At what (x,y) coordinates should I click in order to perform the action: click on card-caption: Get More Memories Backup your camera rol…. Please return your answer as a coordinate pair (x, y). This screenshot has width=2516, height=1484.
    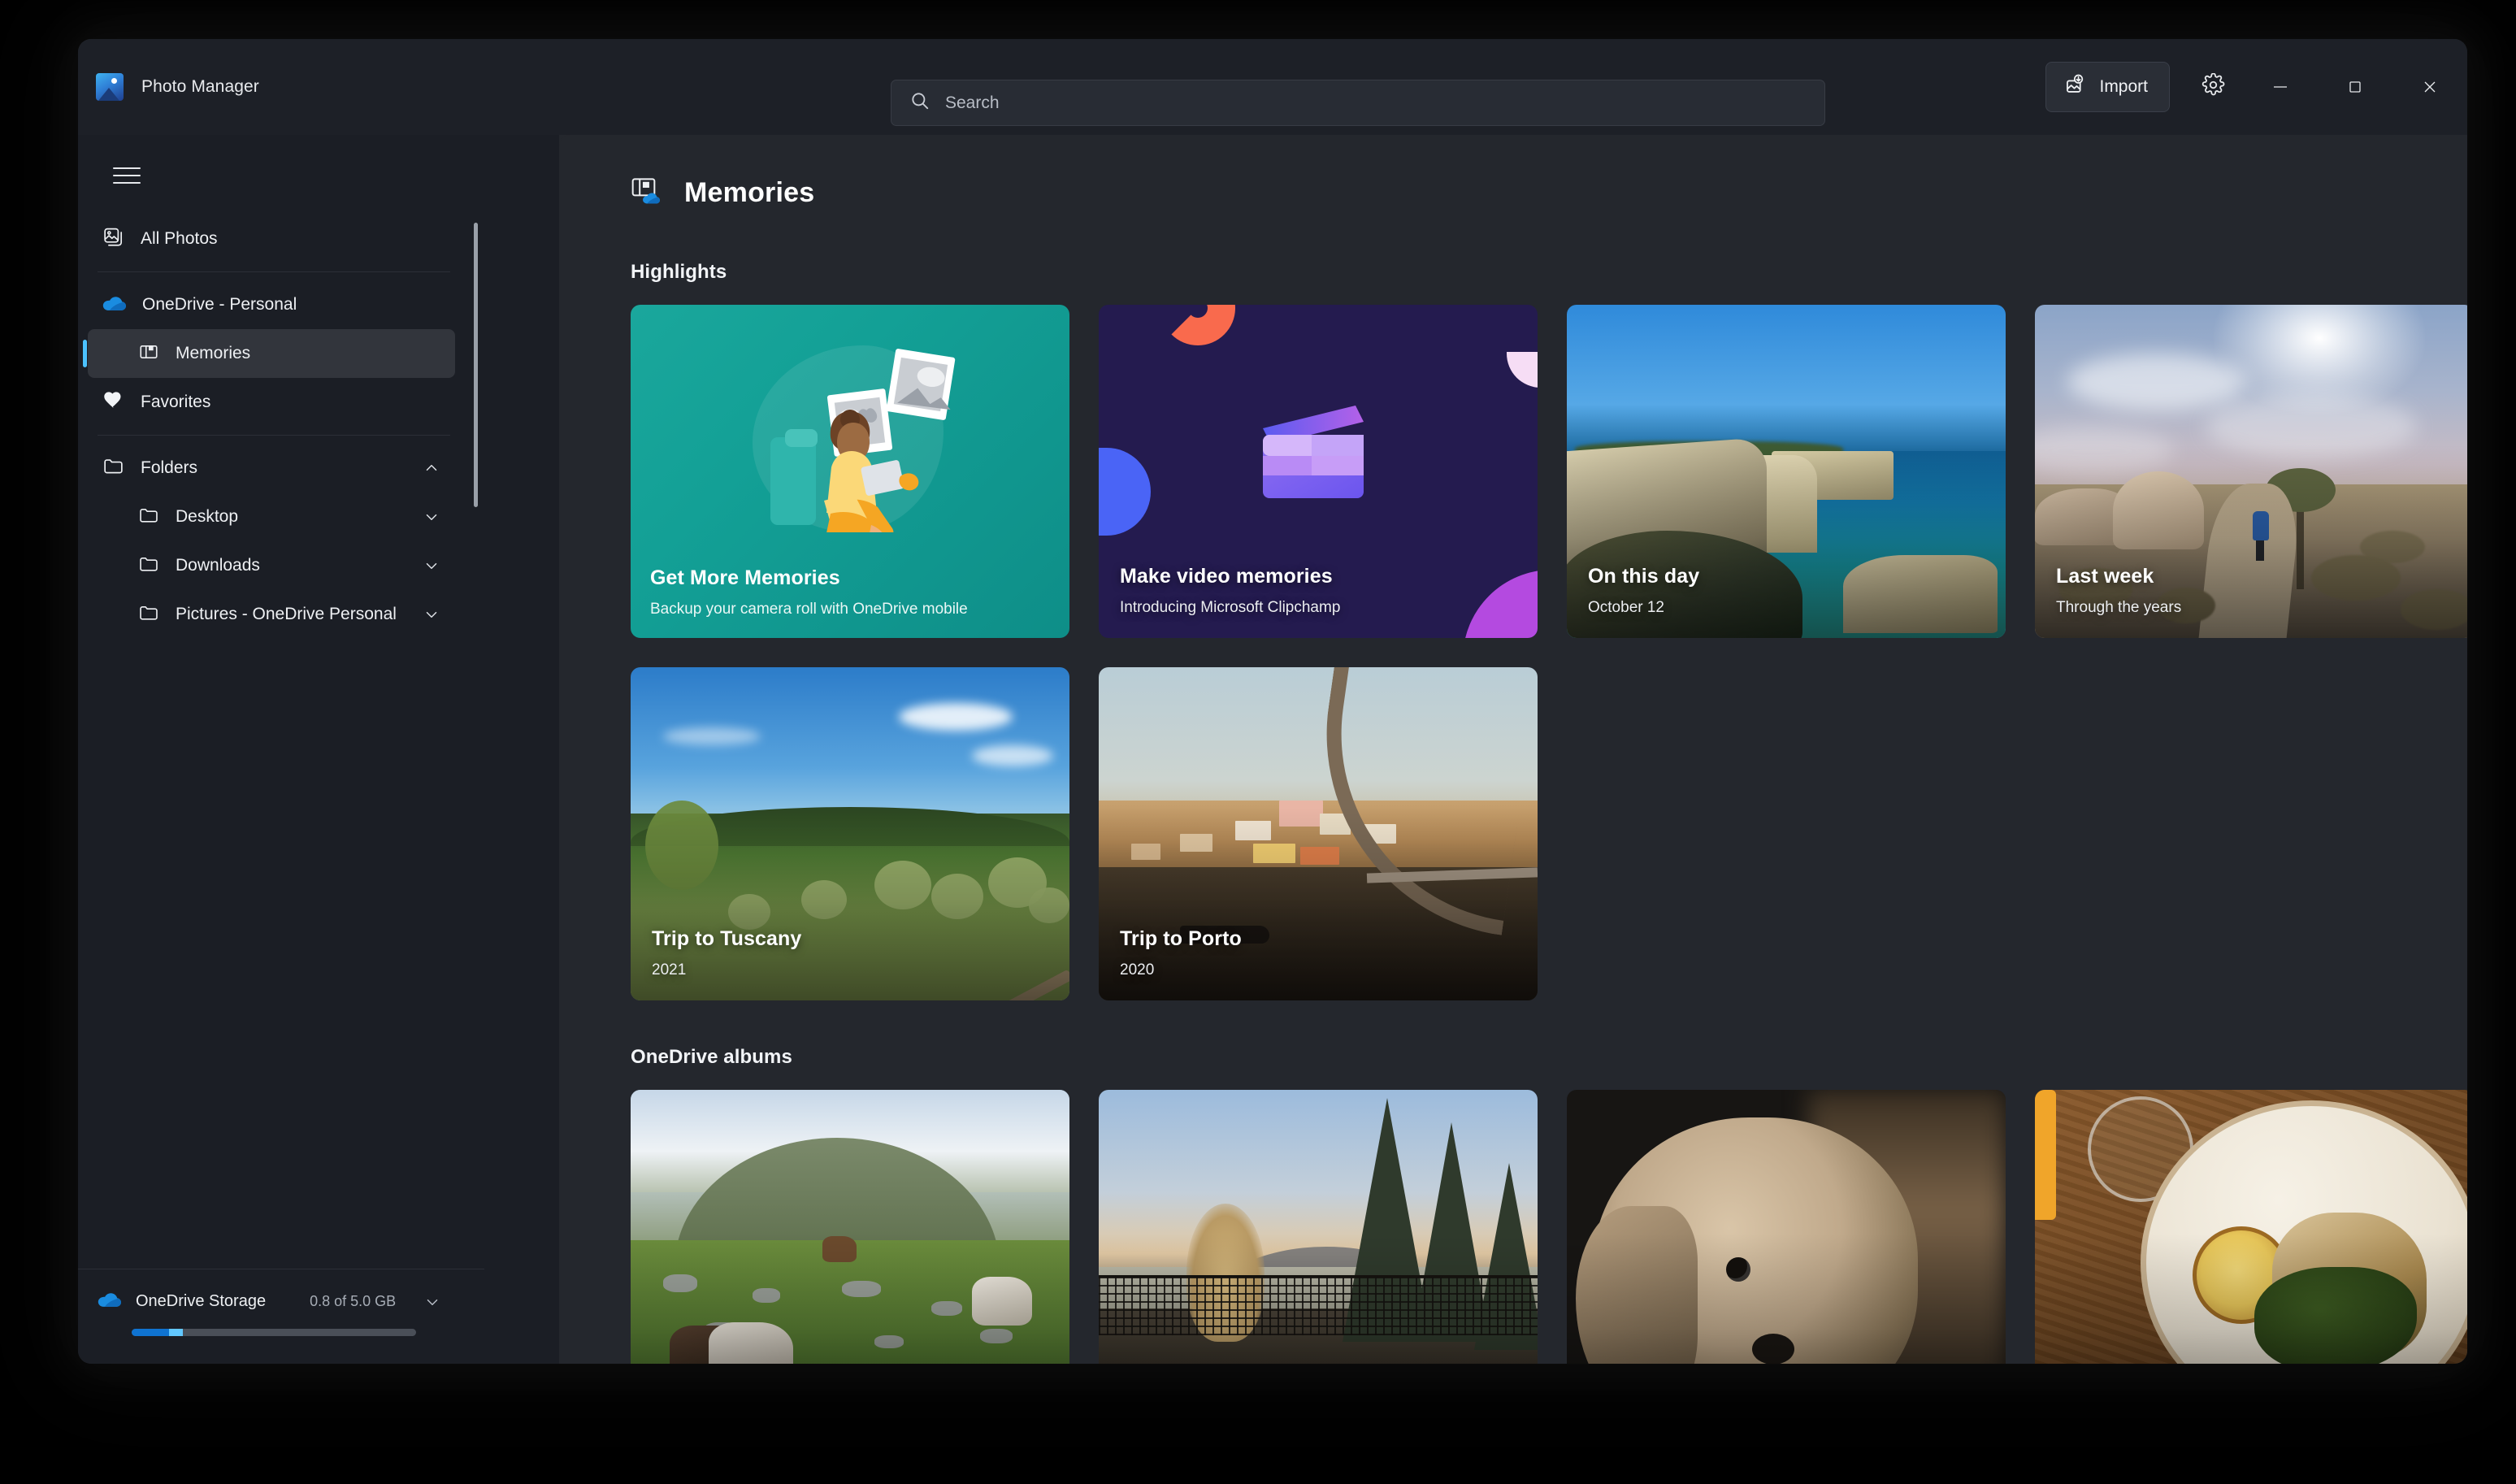
    Looking at the image, I should click on (809, 592).